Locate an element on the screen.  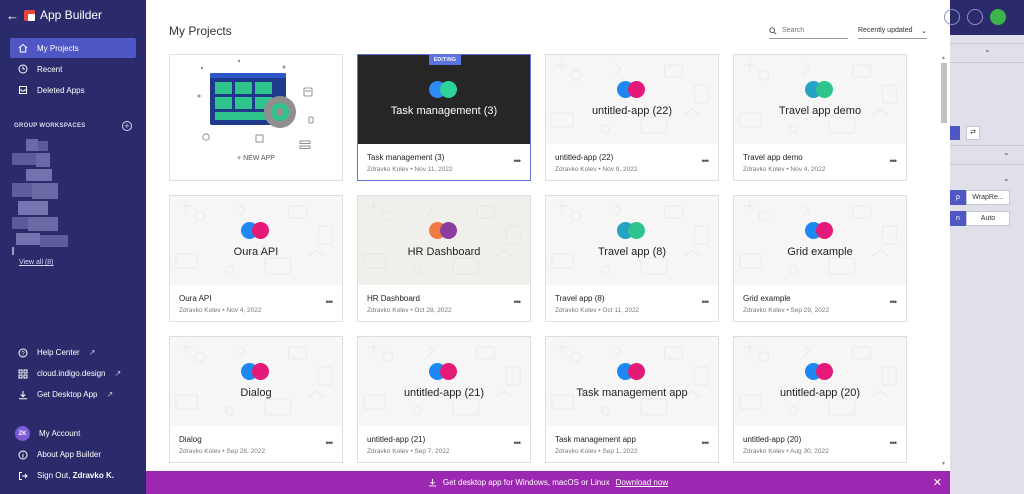
back-arrow-icon: ← is located at coordinates (12, 15).